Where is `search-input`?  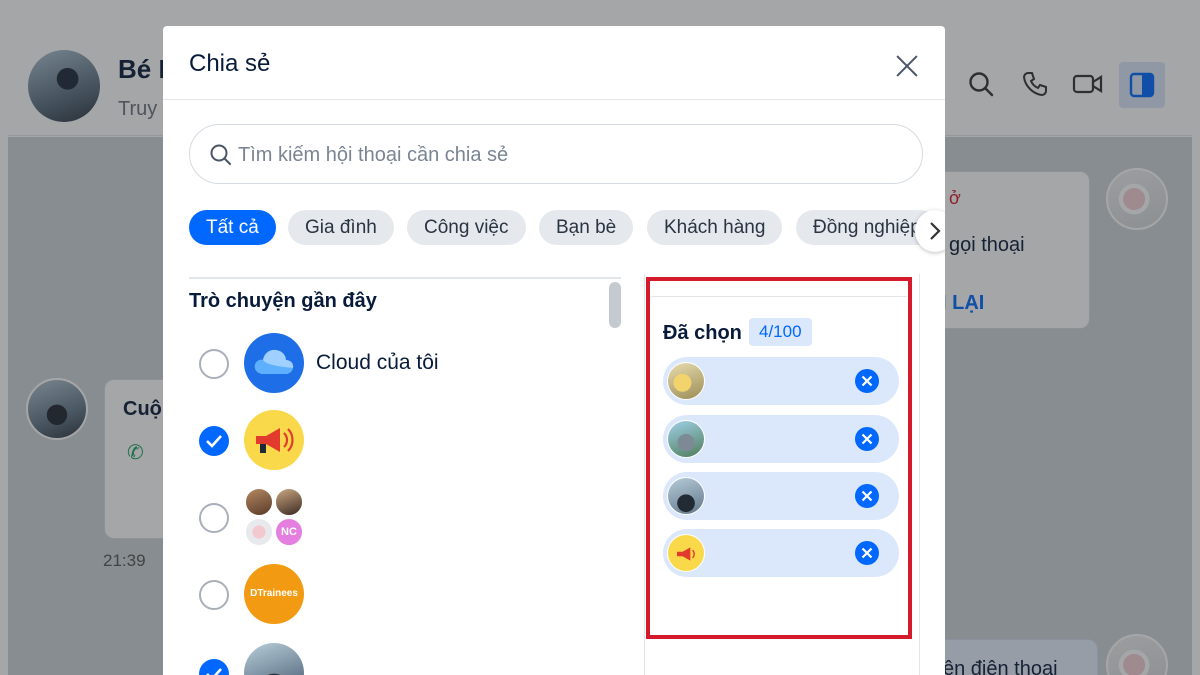
search-input is located at coordinates (568, 155).